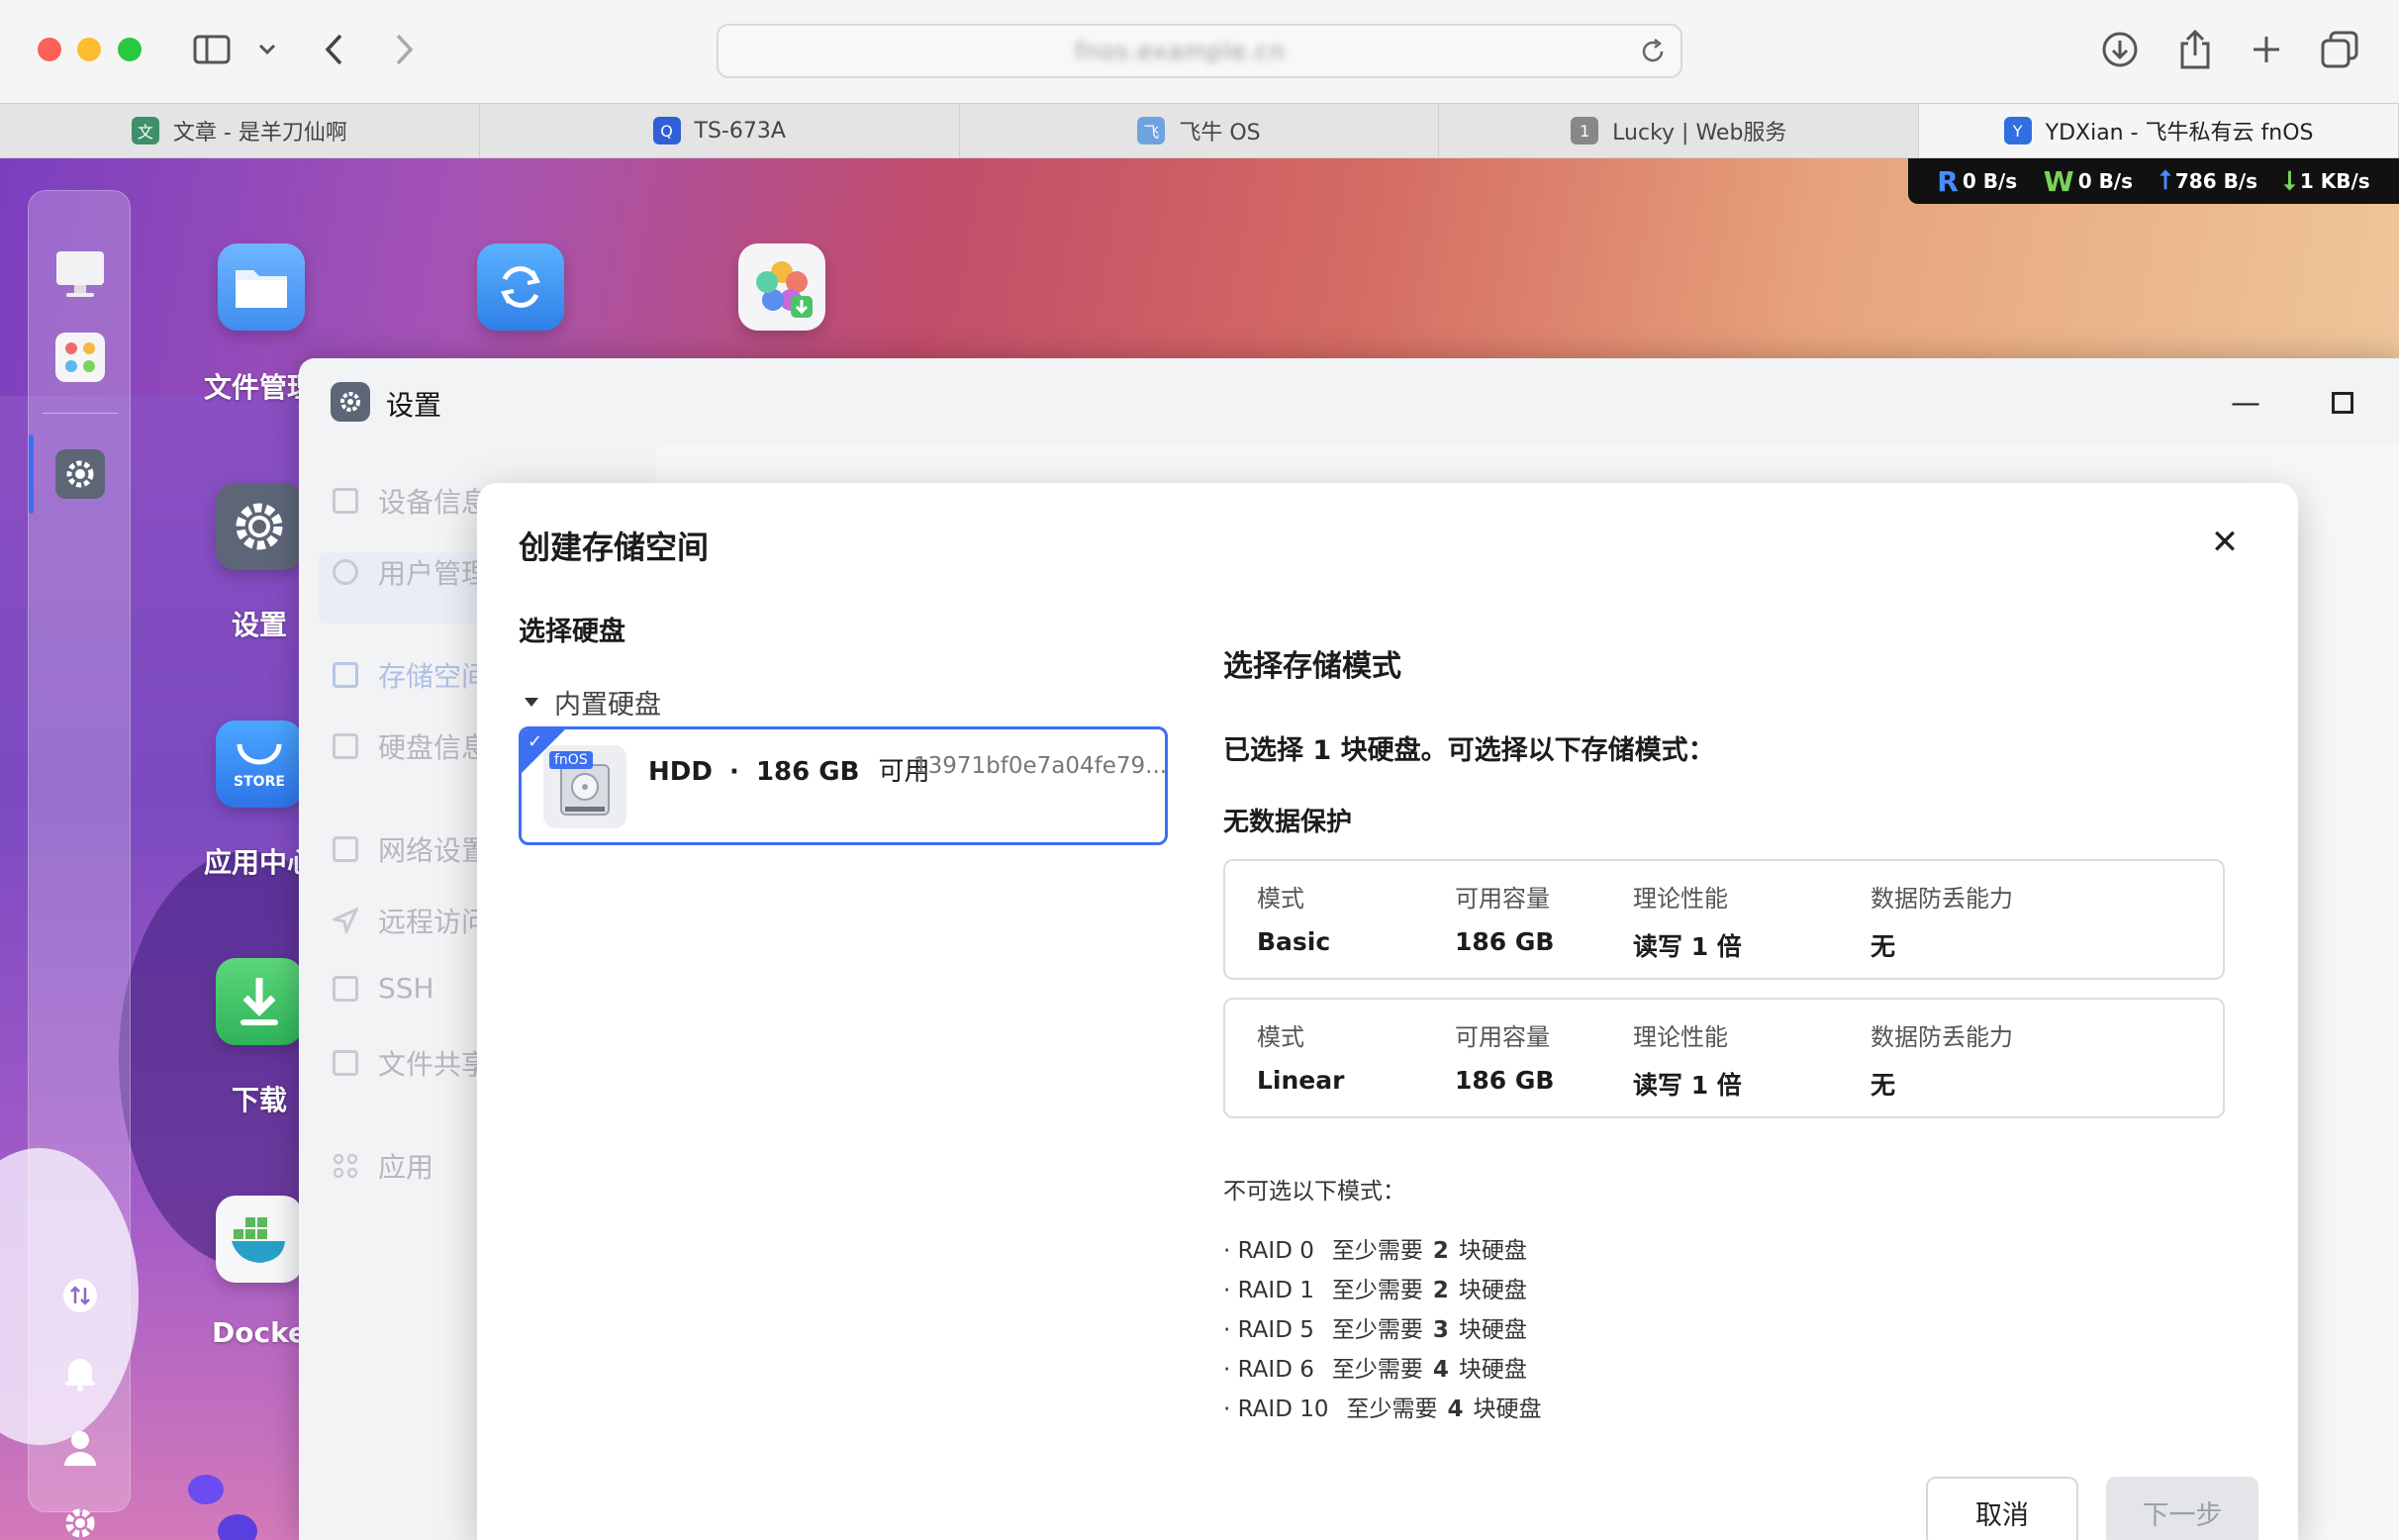  I want to click on upload-speed: ⭡ 786 B/s, so click(2208, 182).